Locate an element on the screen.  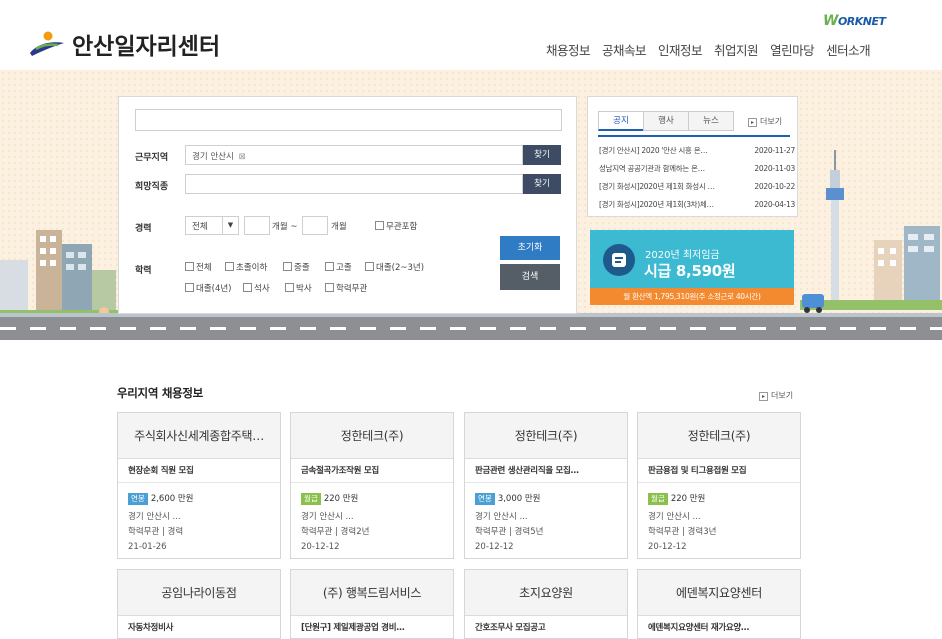
list-item: 성남지역 공공기관과 함께하는 온… 2020-11-03 is located at coordinates (697, 169).